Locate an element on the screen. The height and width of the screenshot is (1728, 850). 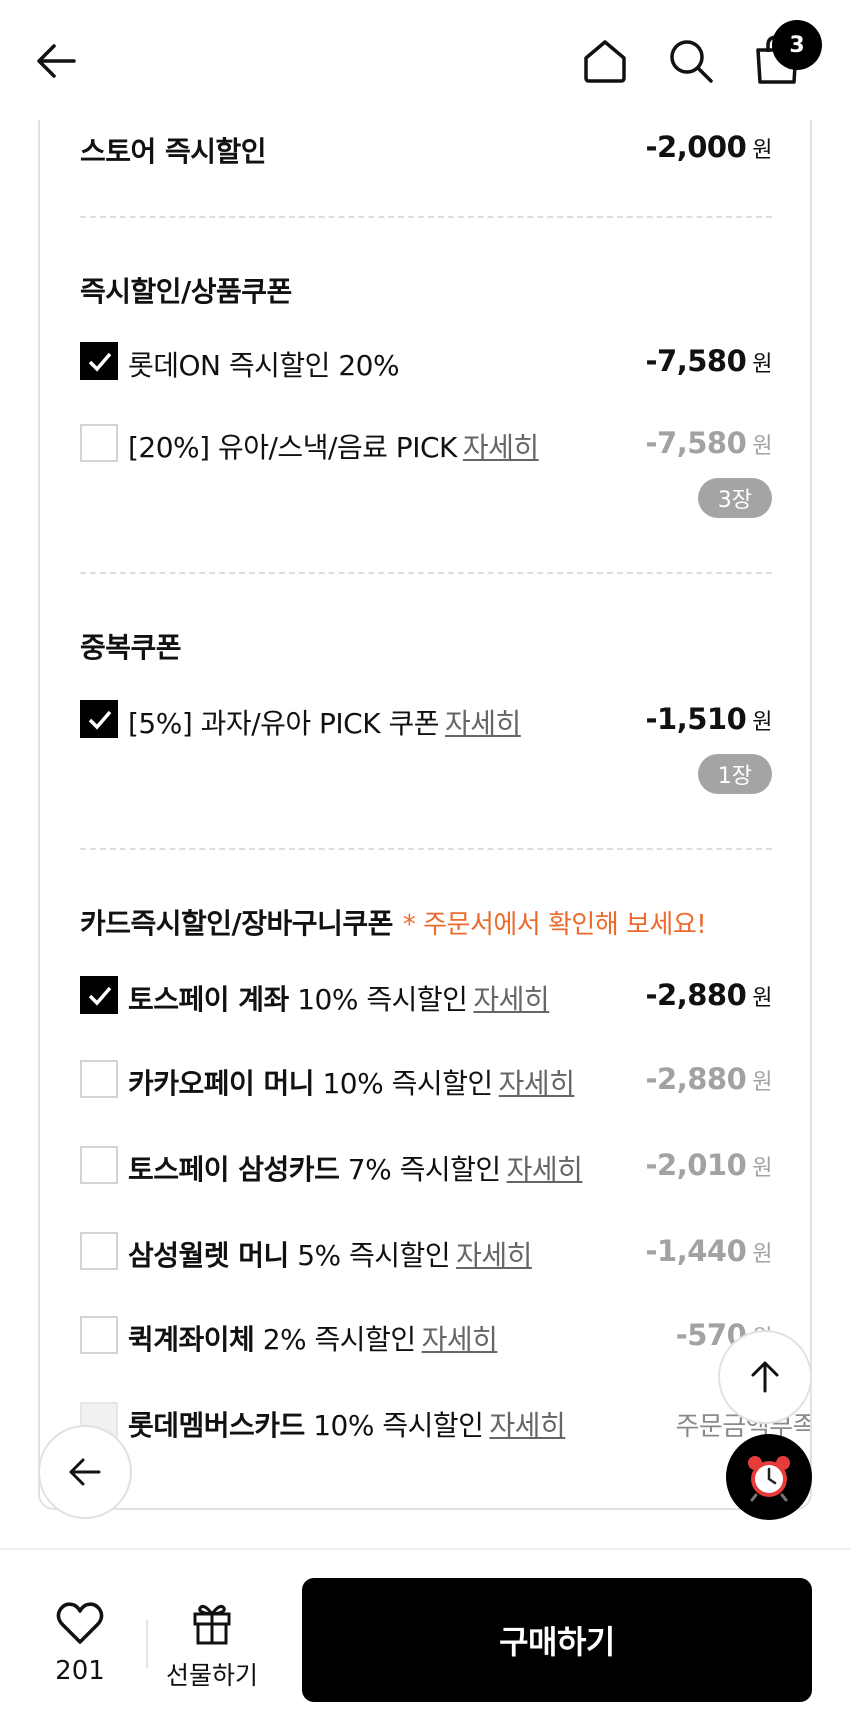
store-discount-label: 스토어 즉시할인 is located at coordinates (173, 151).